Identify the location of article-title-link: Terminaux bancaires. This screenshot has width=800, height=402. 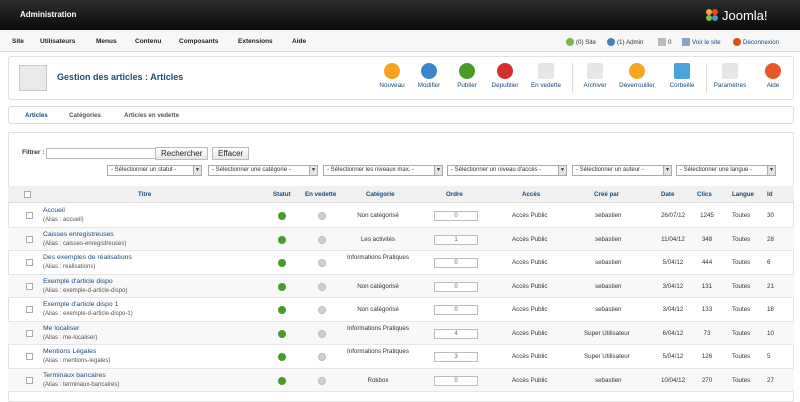
(74, 375).